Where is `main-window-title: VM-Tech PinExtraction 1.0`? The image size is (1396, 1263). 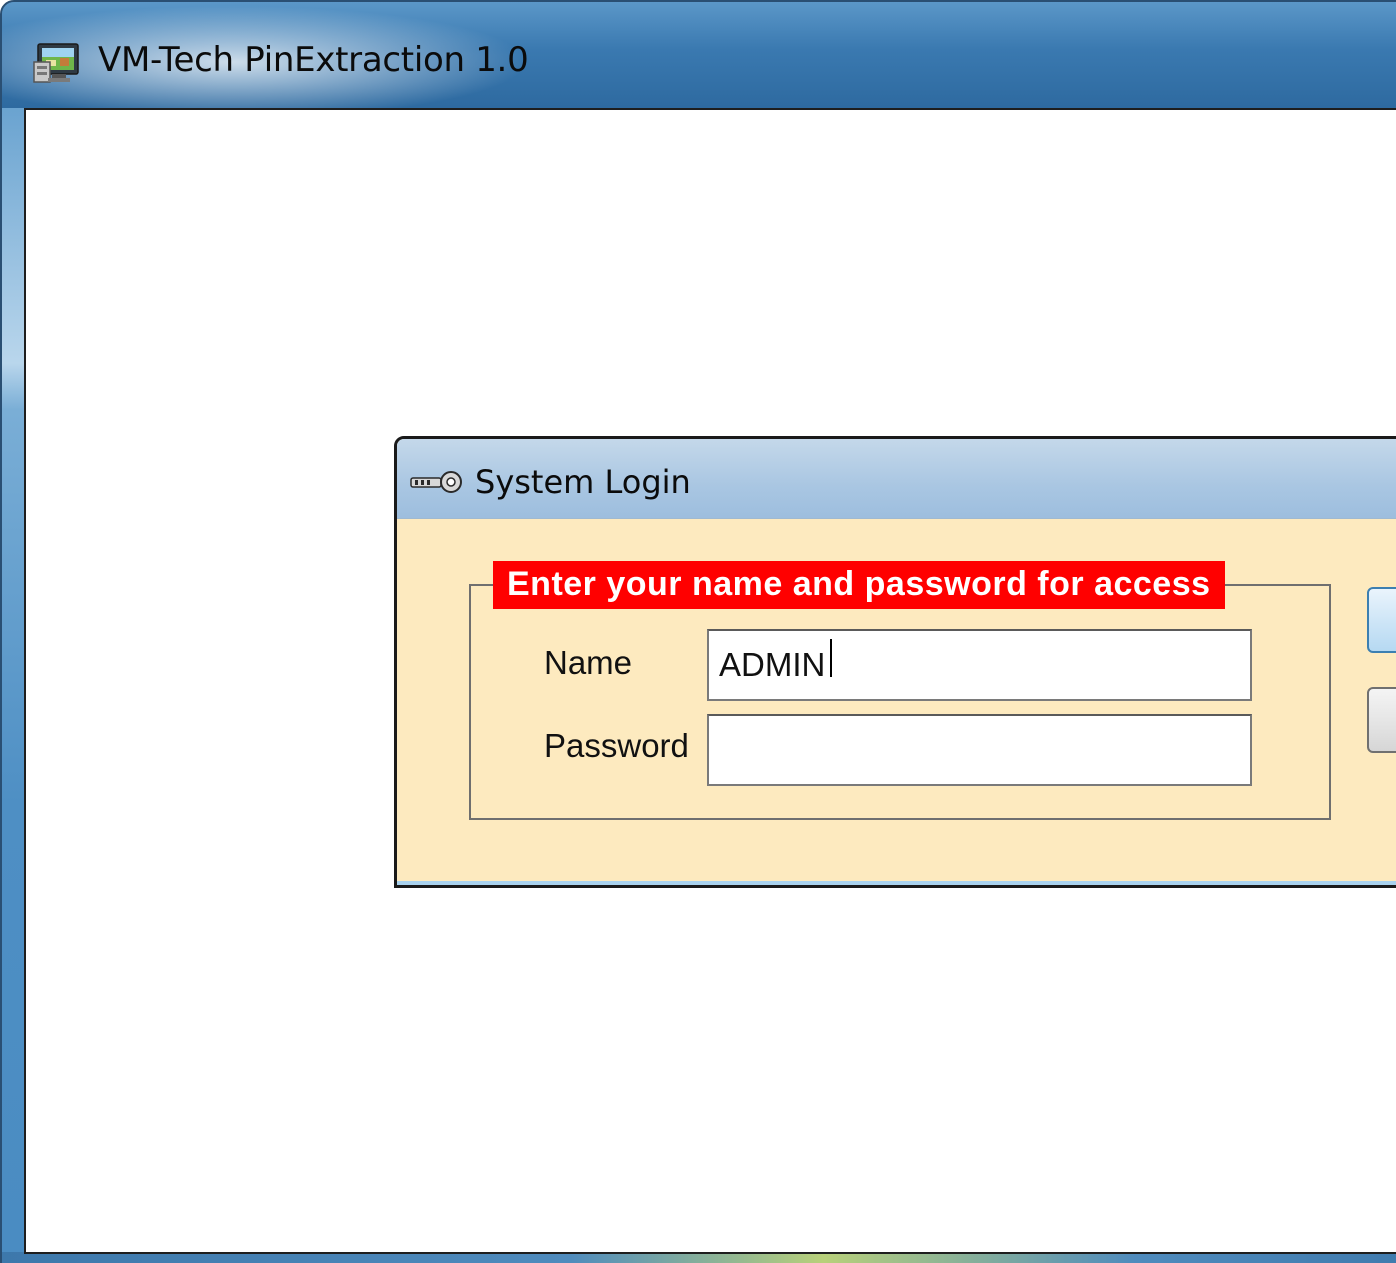 main-window-title: VM-Tech PinExtraction 1.0 is located at coordinates (313, 60).